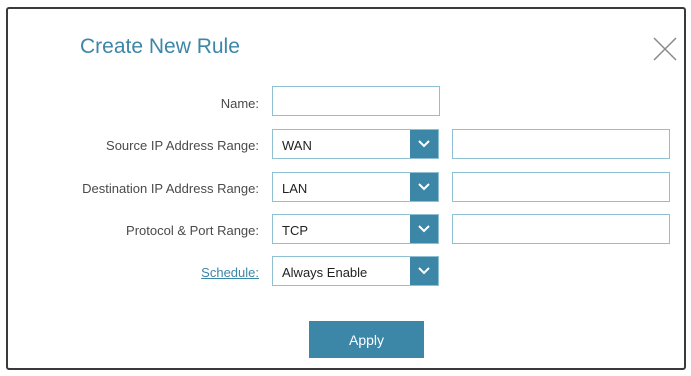 This screenshot has width=691, height=376. What do you see at coordinates (230, 272) in the screenshot?
I see `schedule-link: Schedule:` at bounding box center [230, 272].